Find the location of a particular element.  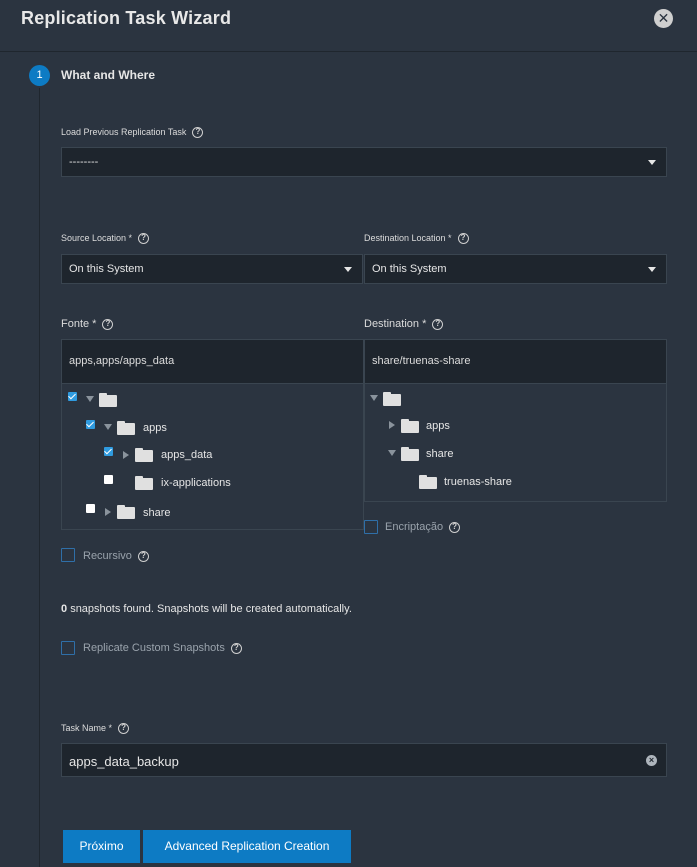

source-location-label-text: Source Location * is located at coordinates (97, 238).